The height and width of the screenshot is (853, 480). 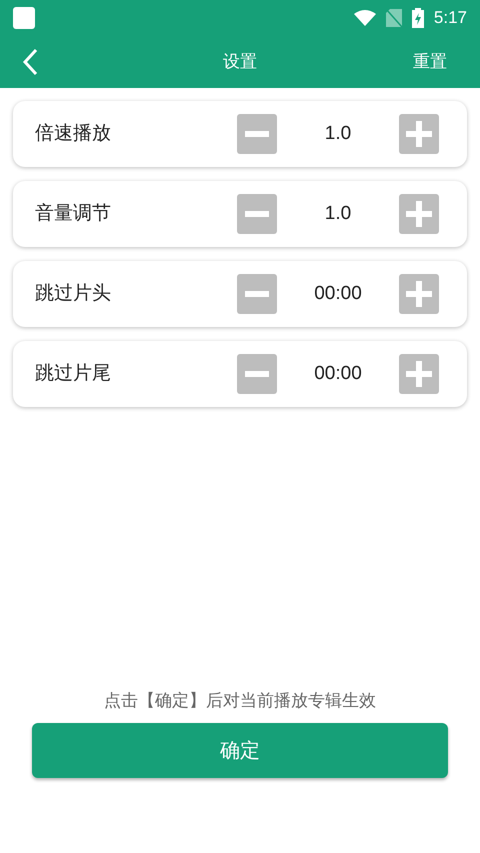 I want to click on reset-button: 重置, so click(x=430, y=61).